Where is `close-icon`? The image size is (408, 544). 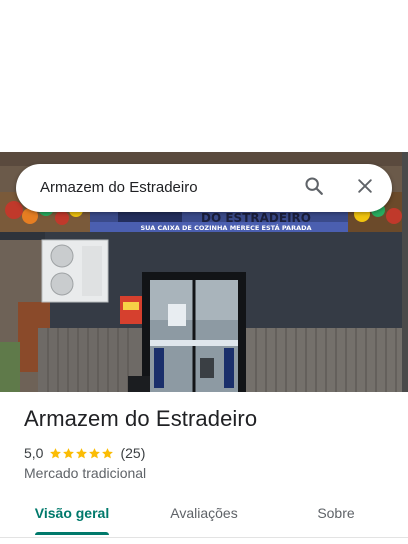 close-icon is located at coordinates (365, 188).